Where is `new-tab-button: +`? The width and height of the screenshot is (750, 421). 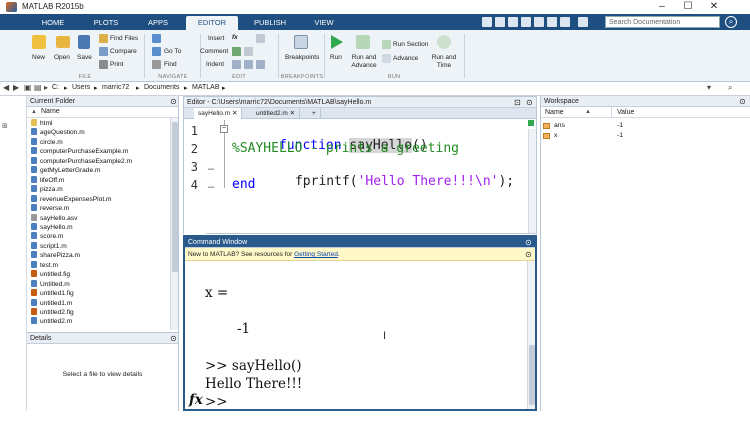
new-tab-button: + is located at coordinates (314, 113).